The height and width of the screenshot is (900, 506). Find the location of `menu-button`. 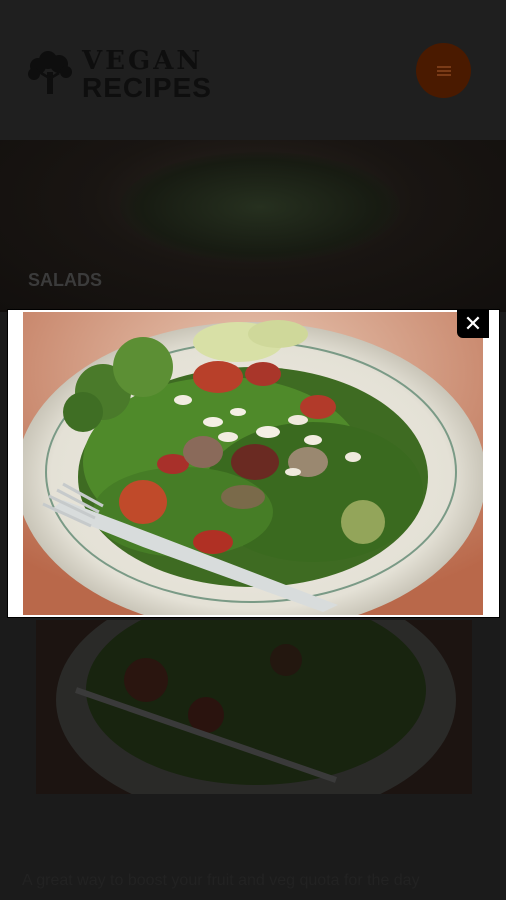

menu-button is located at coordinates (443, 70).